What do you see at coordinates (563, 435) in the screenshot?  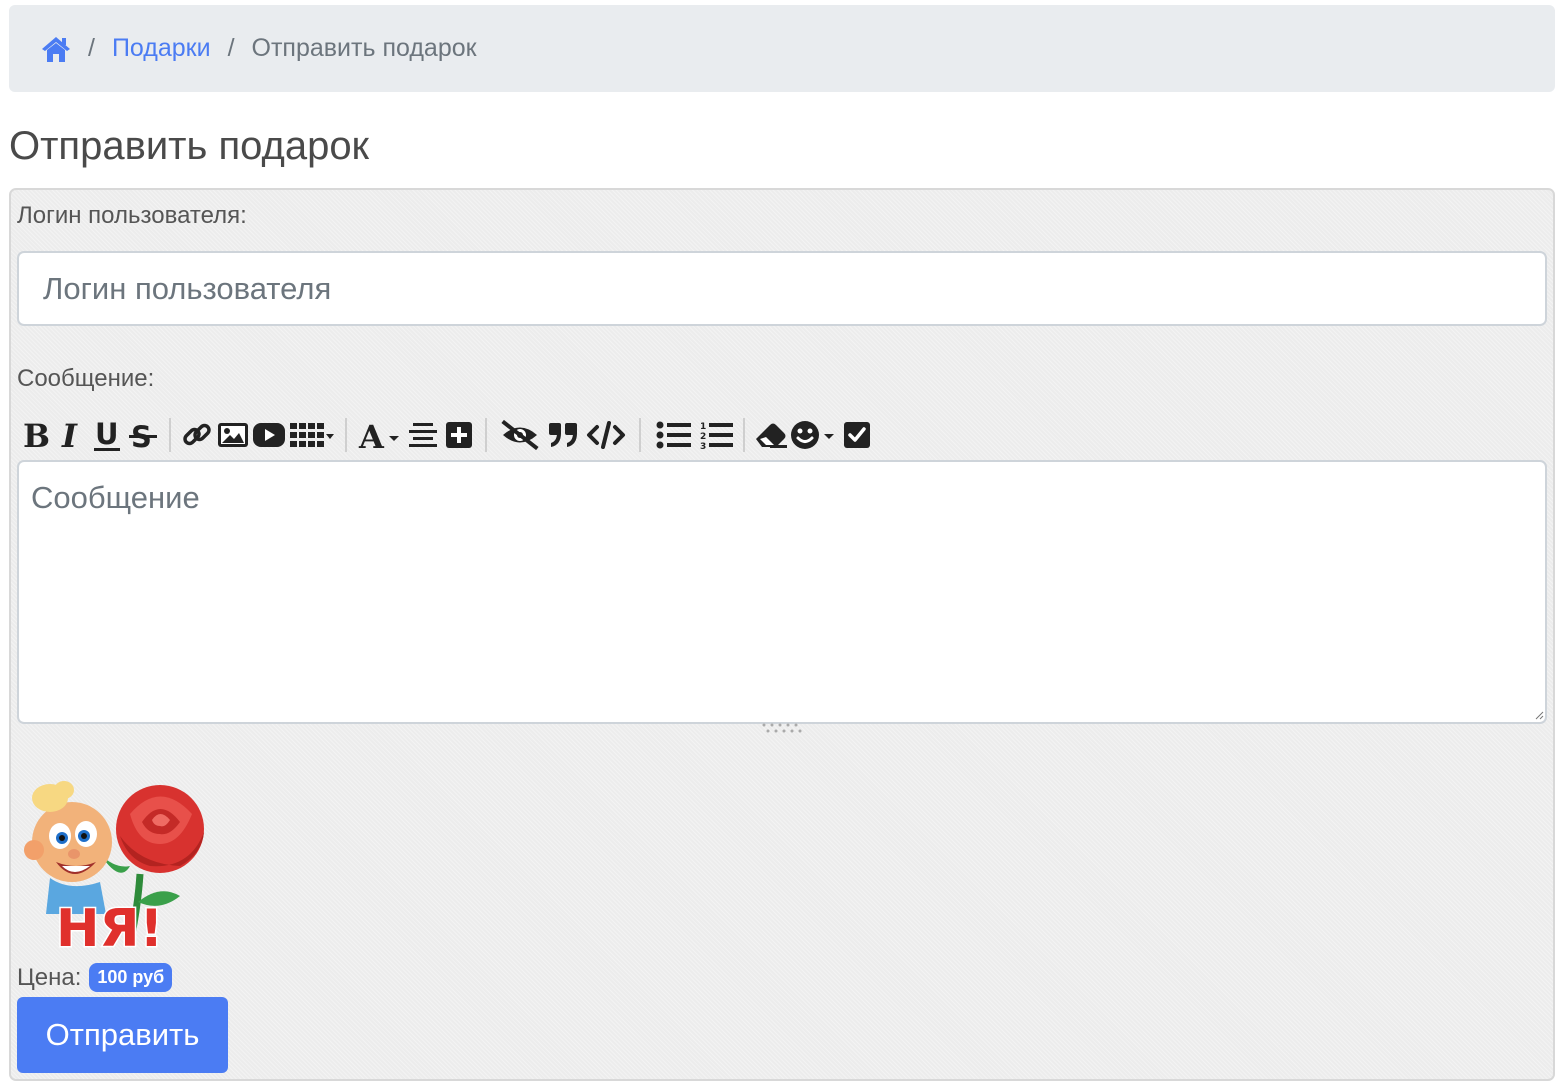 I see `quote-icon` at bounding box center [563, 435].